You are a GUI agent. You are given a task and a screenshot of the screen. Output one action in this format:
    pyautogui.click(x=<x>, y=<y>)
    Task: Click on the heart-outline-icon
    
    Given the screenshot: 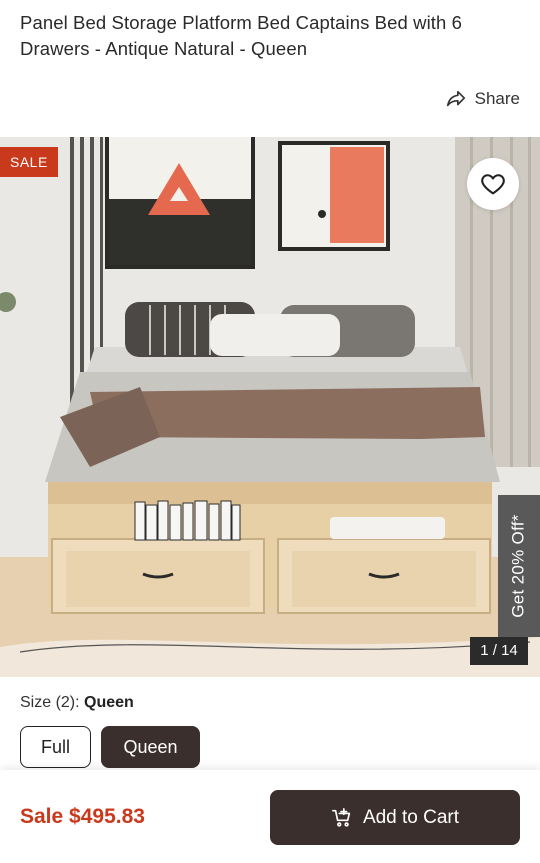 What is the action you would take?
    pyautogui.click(x=493, y=184)
    